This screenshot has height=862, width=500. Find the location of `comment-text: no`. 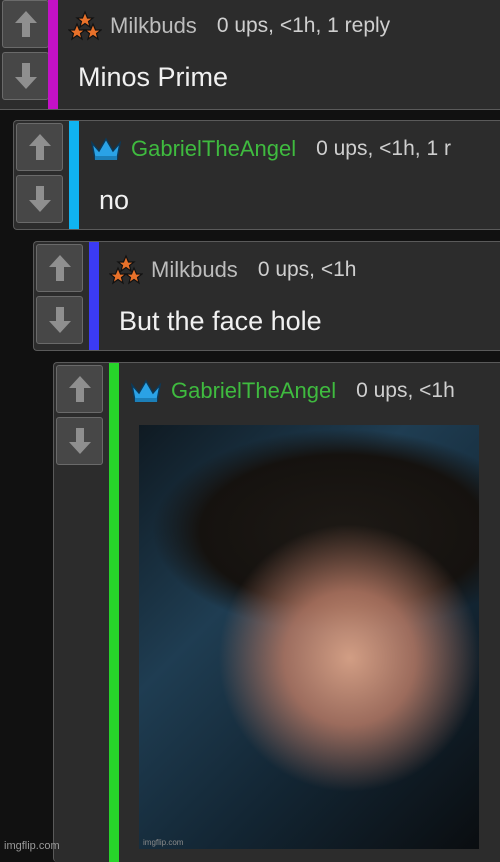

comment-text: no is located at coordinates (114, 200).